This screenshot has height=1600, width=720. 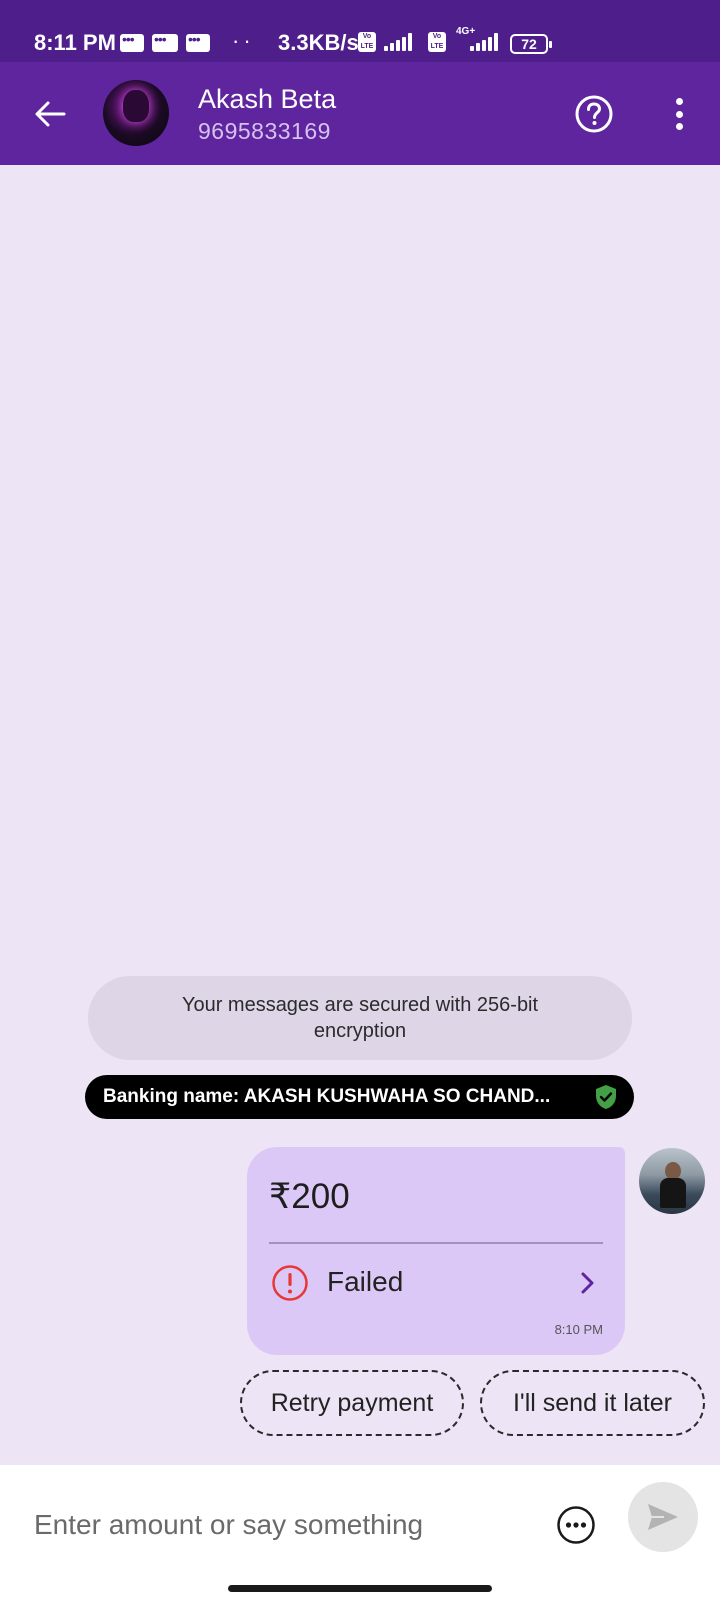 What do you see at coordinates (75, 42) in the screenshot?
I see `status-time: 8:11 PM` at bounding box center [75, 42].